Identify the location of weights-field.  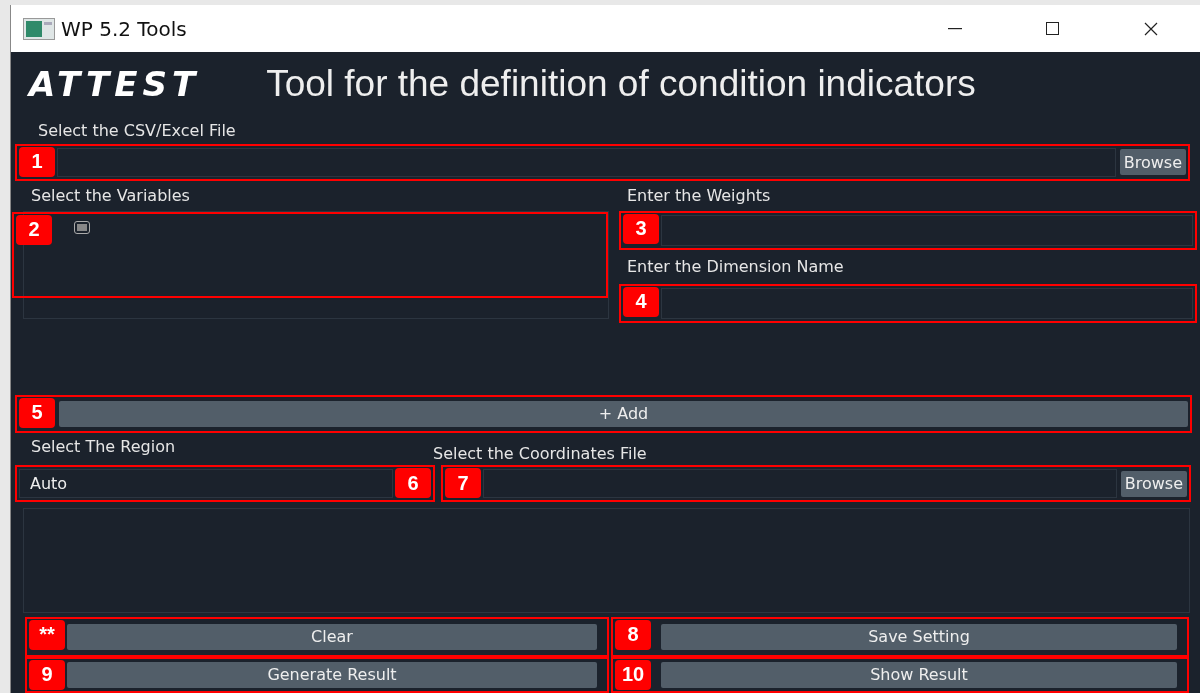
(927, 230).